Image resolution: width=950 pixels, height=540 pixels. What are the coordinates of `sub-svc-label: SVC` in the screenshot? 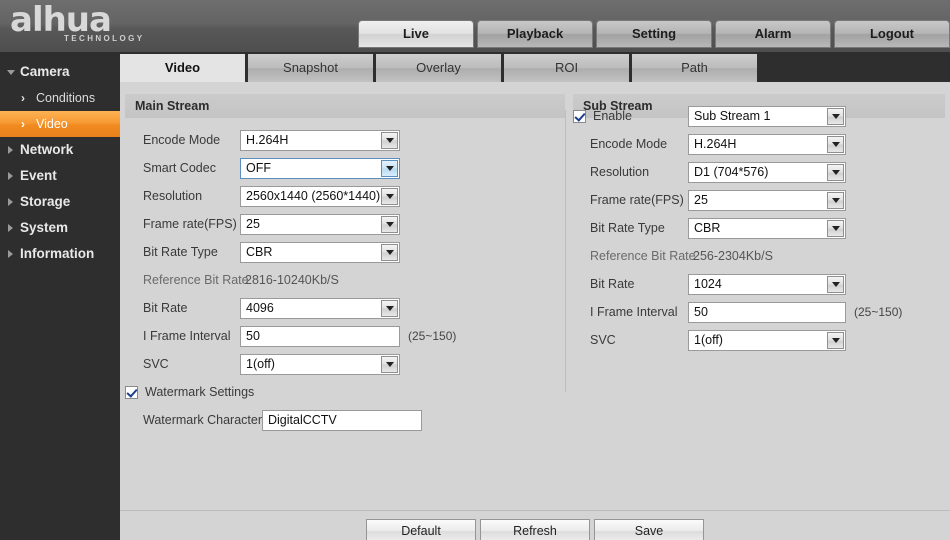 It's located at (603, 340).